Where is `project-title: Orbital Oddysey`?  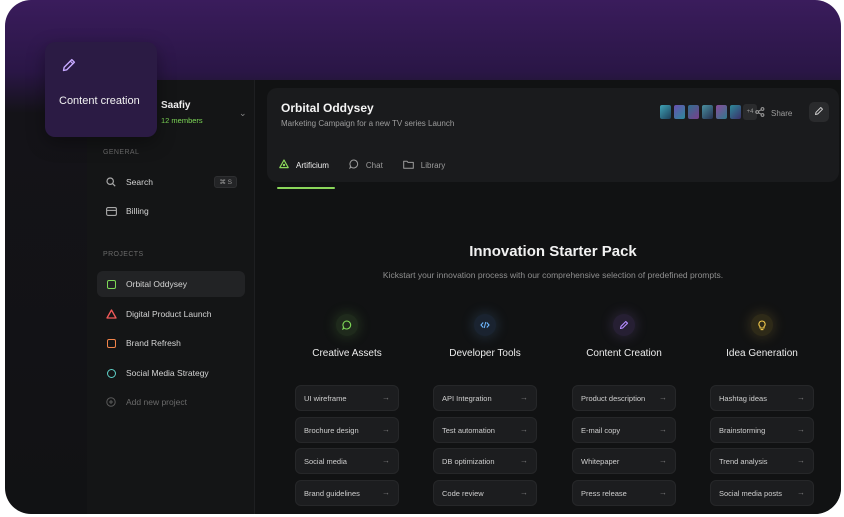
project-title: Orbital Oddysey is located at coordinates (327, 108).